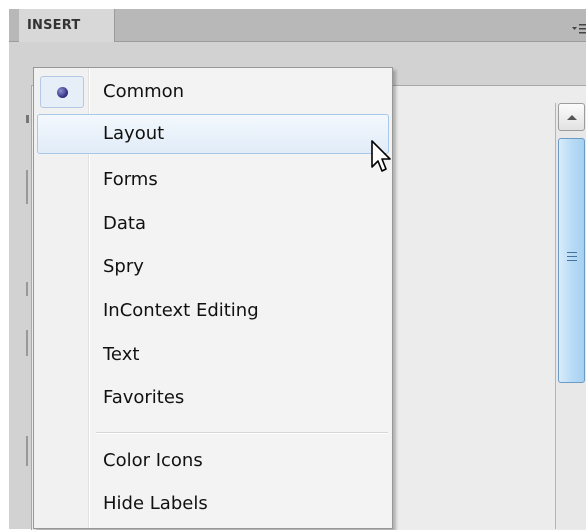  I want to click on menu-item-text: Text, so click(213, 355).